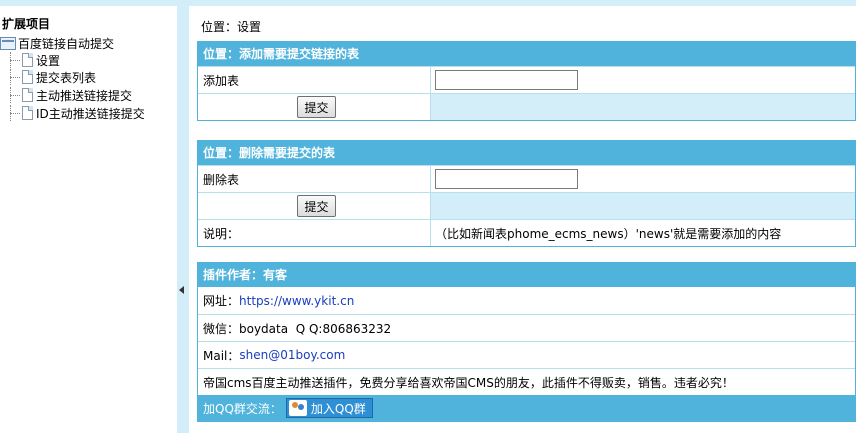 Image resolution: width=856 pixels, height=433 pixels. Describe the element at coordinates (292, 355) in the screenshot. I see `mail-link: shen@01boy.com` at that location.